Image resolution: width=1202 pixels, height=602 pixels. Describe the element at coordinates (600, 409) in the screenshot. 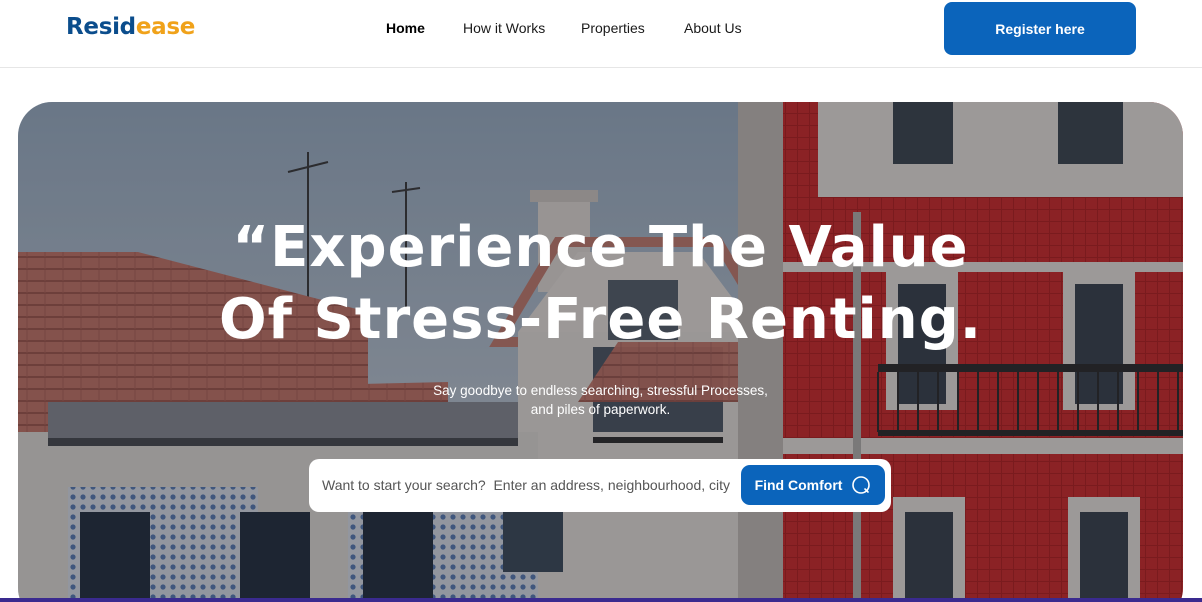

I see `hero-subtext-line-2: and piles of paperwork.` at that location.